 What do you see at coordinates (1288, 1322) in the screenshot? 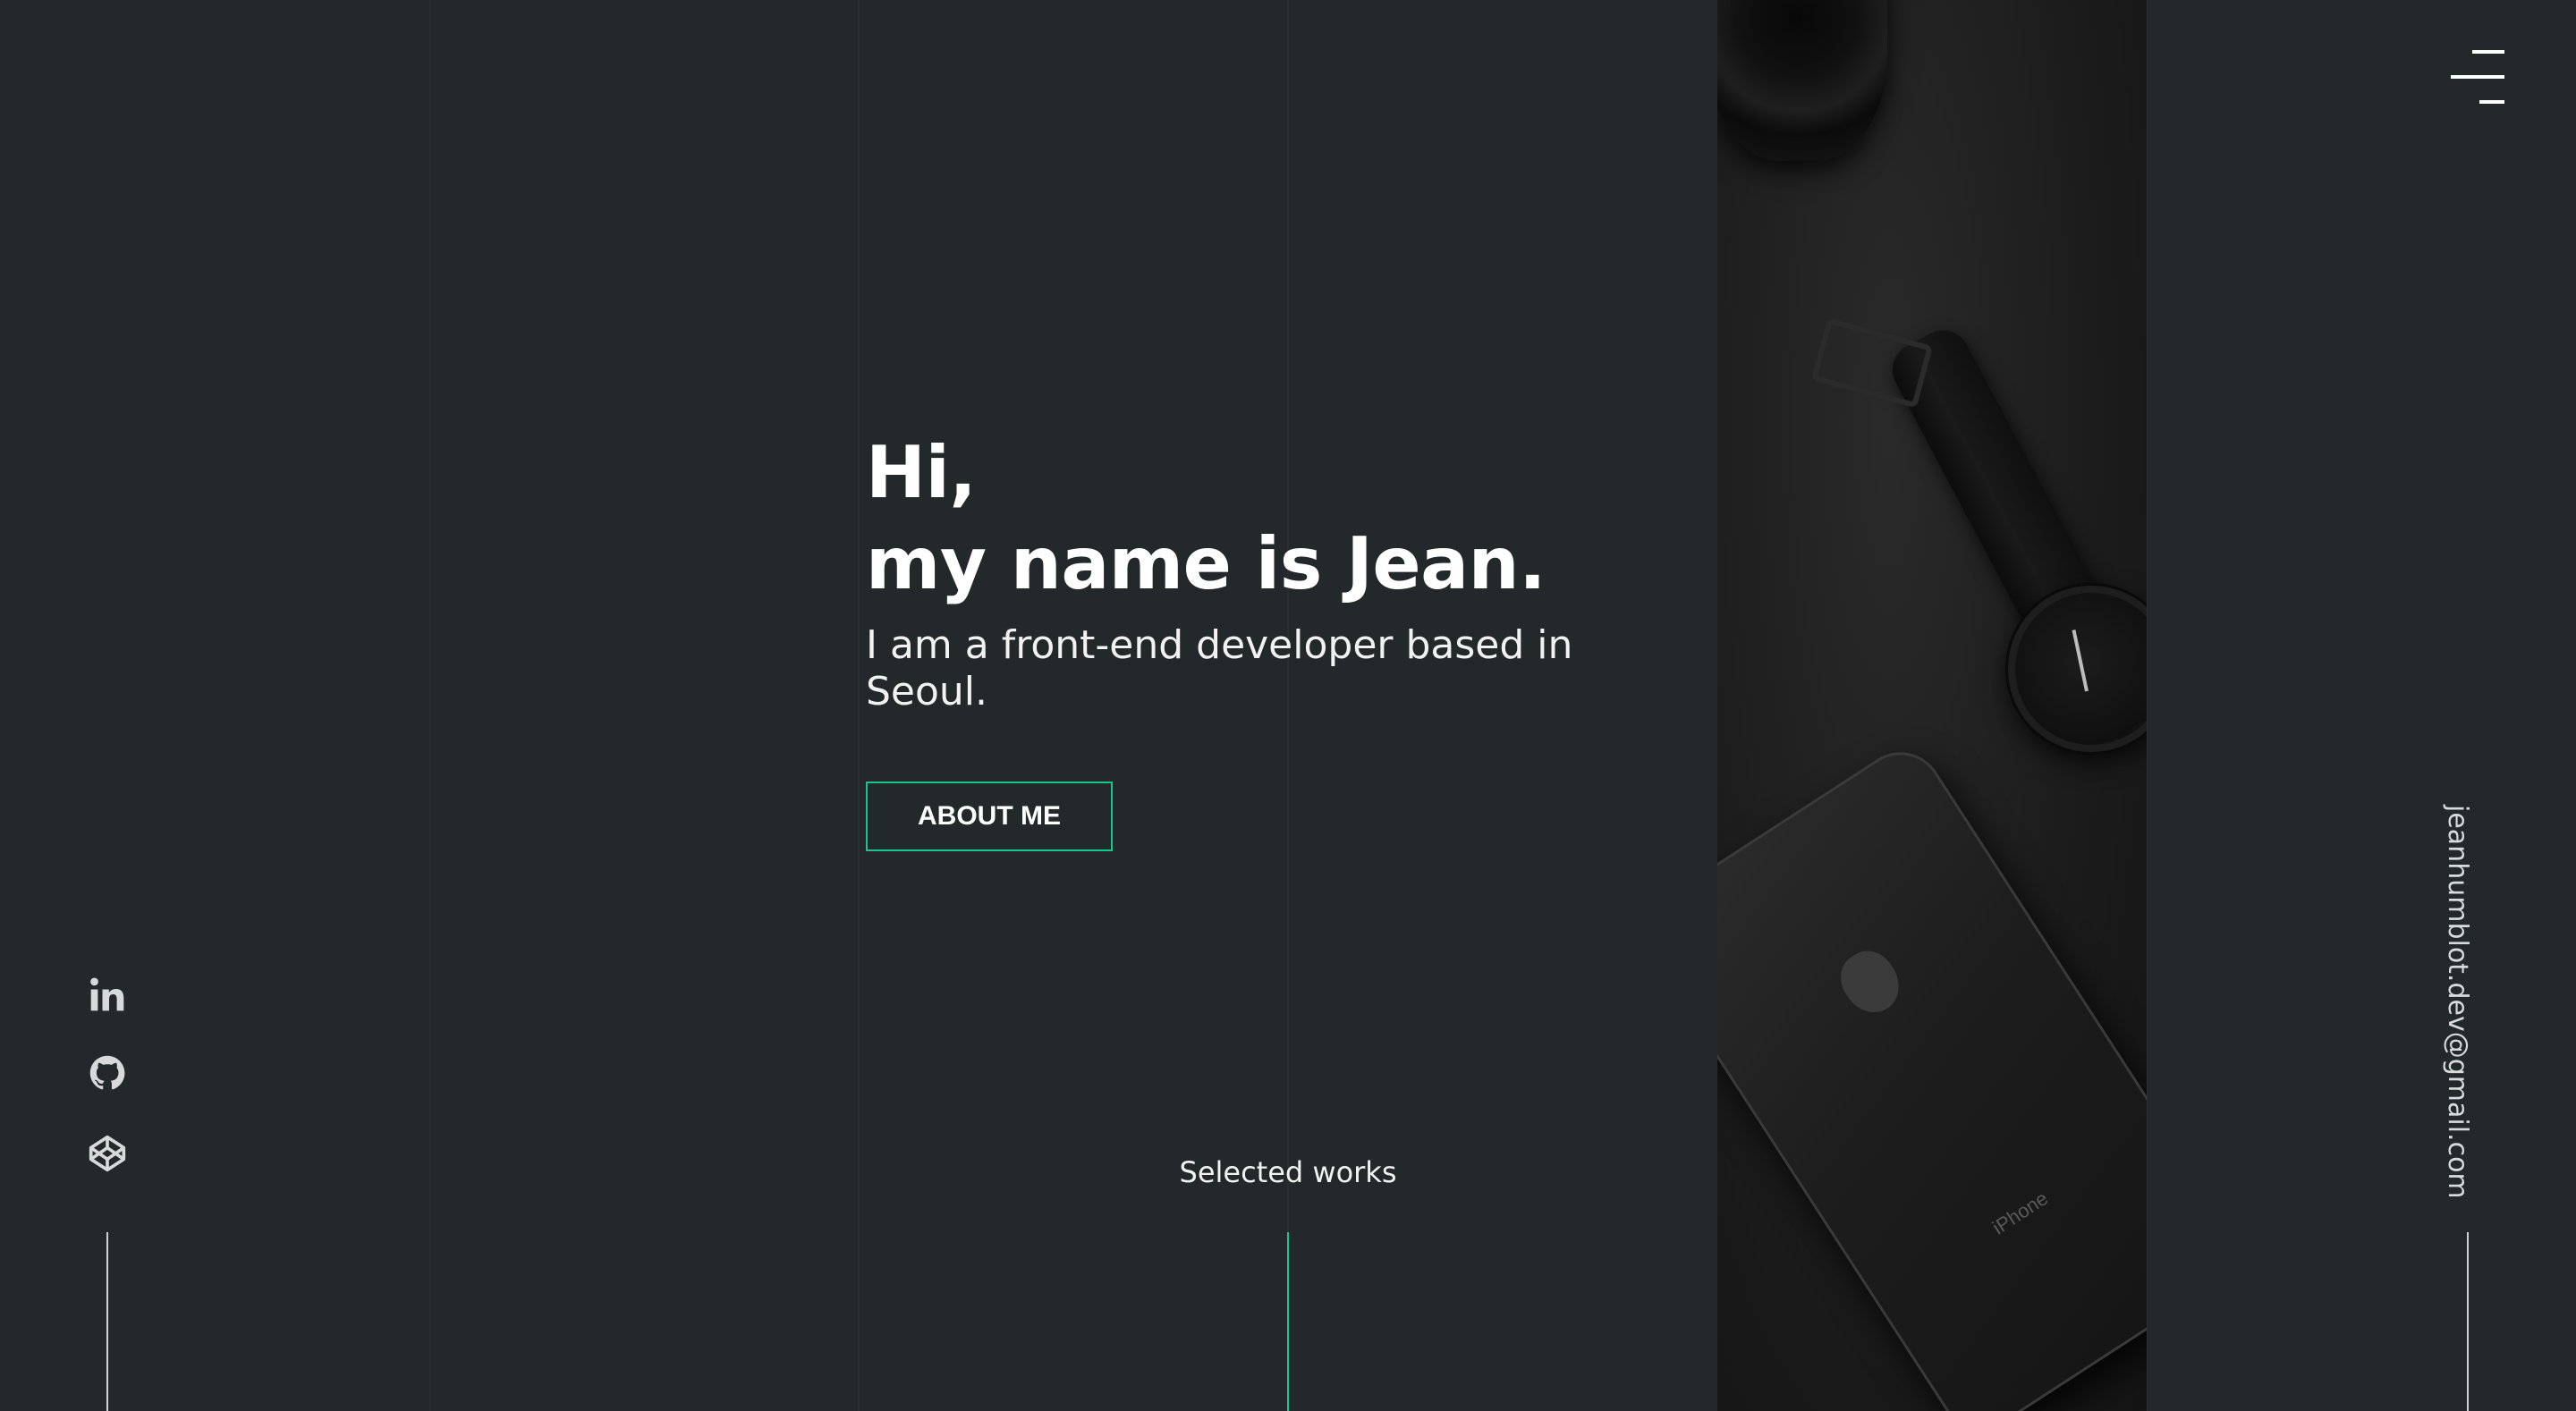
I see `scroll-indicator-line` at bounding box center [1288, 1322].